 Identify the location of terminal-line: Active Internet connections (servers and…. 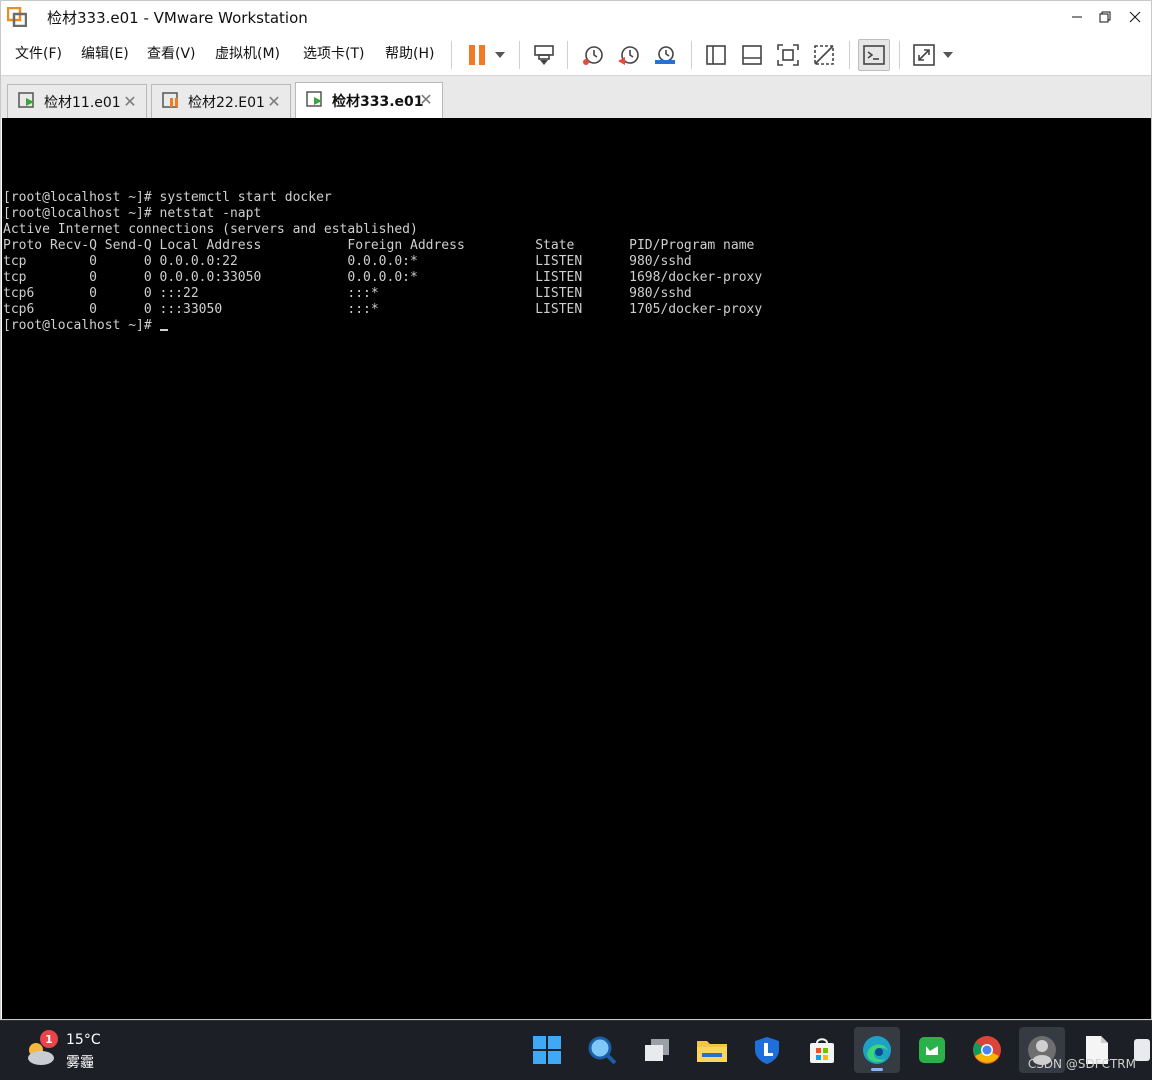
(210, 229).